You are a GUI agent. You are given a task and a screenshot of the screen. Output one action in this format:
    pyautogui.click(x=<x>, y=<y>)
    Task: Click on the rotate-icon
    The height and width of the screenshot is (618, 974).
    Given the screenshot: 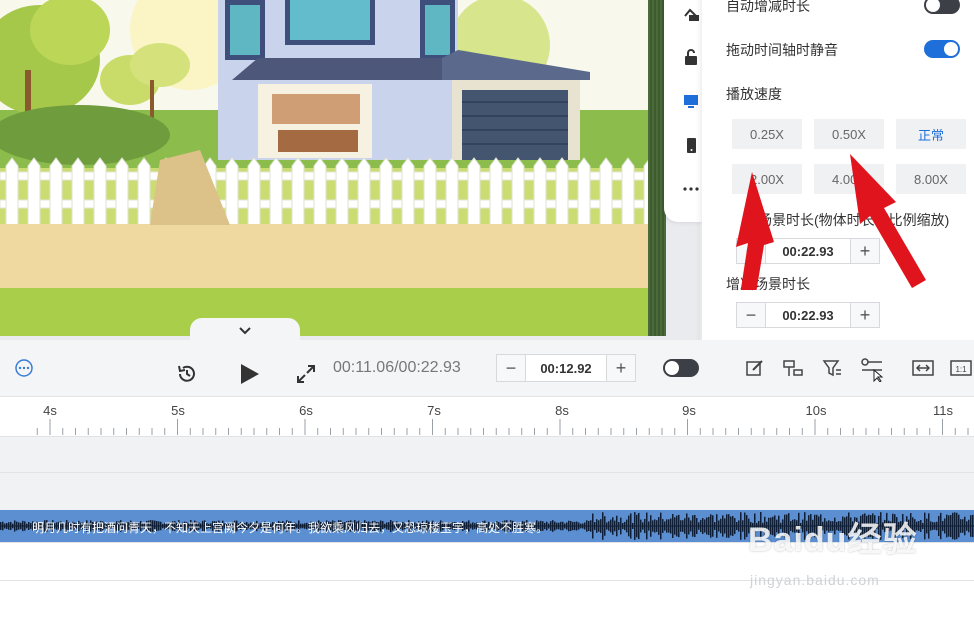 What is the action you would take?
    pyautogui.click(x=691, y=13)
    